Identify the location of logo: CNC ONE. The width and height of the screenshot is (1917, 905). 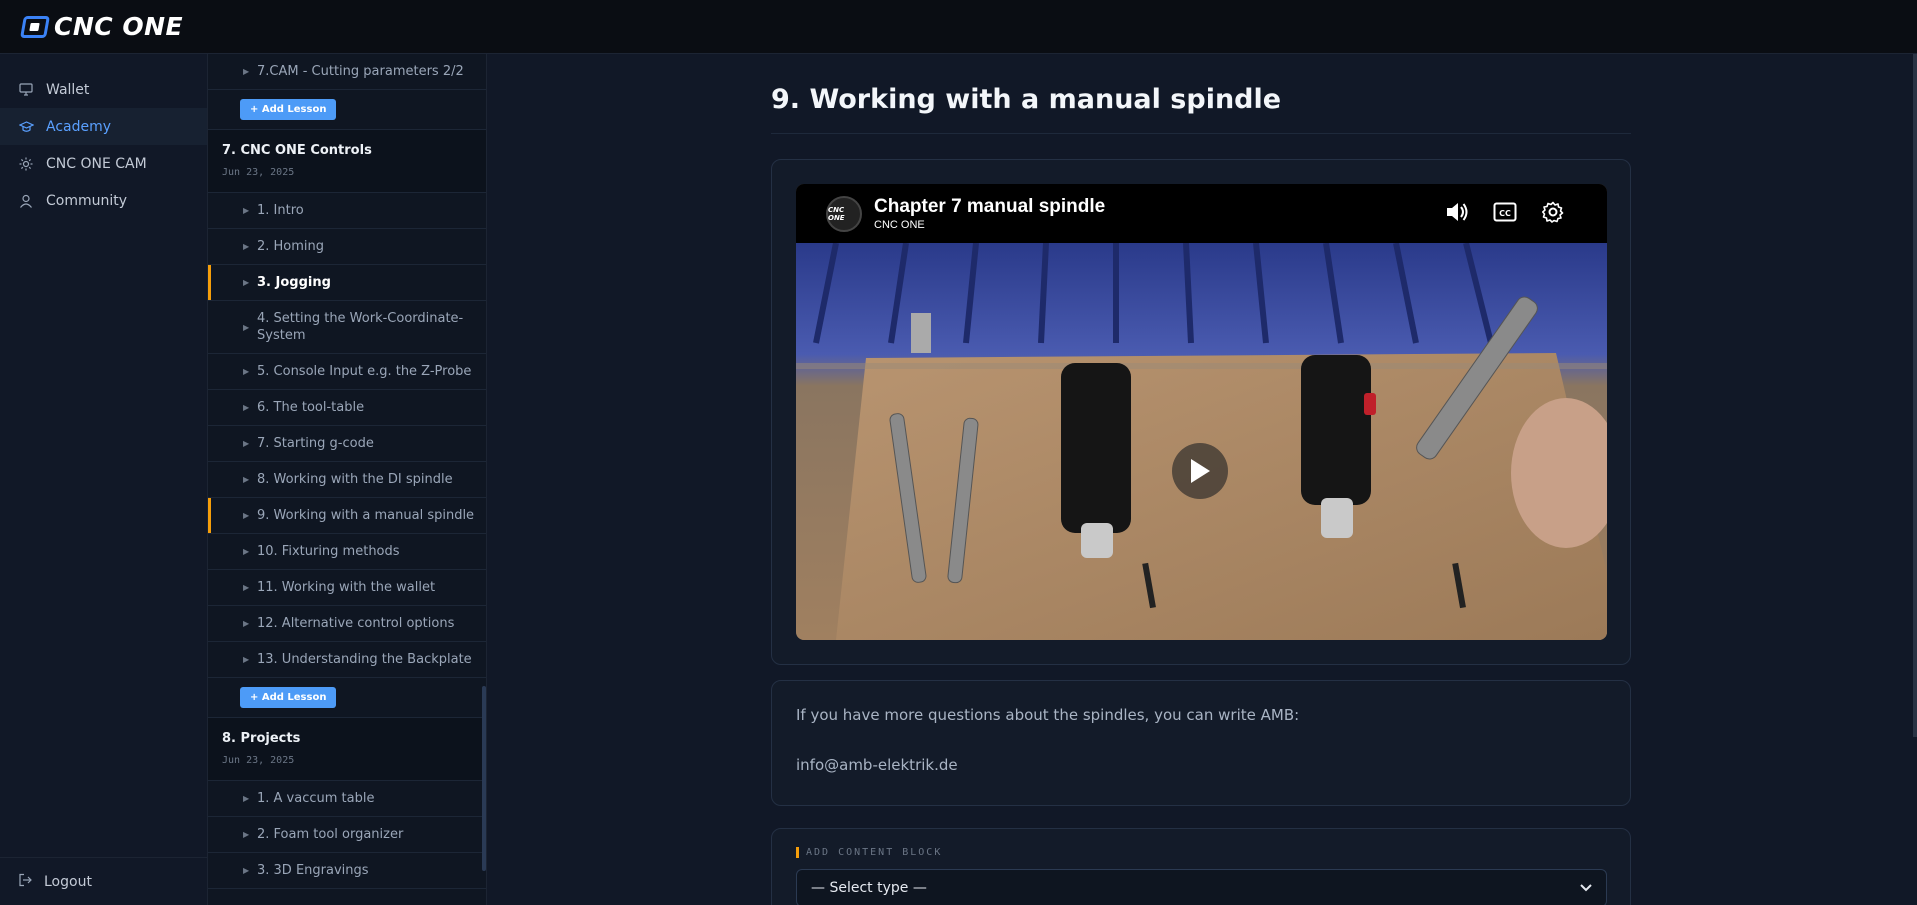
(102, 26).